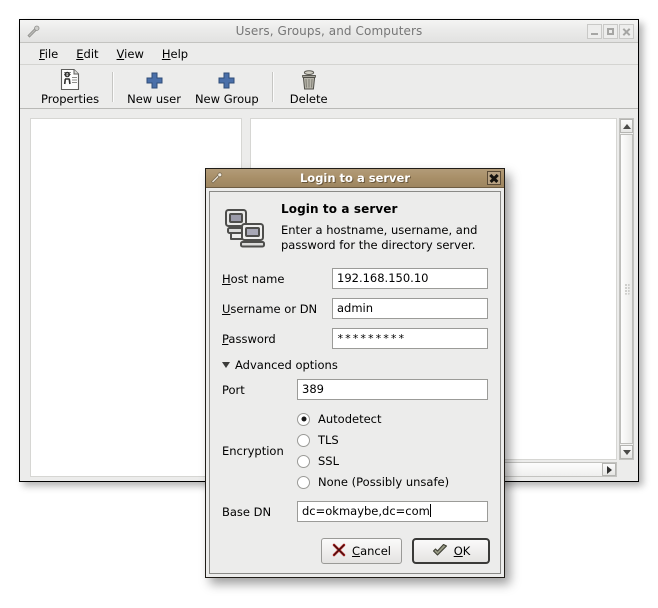 The height and width of the screenshot is (608, 658). I want to click on triangle-right-icon, so click(609, 469).